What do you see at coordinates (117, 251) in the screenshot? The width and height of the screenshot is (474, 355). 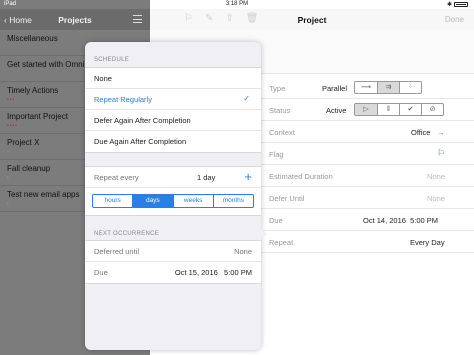 I see `deferred-label: Deferred until` at bounding box center [117, 251].